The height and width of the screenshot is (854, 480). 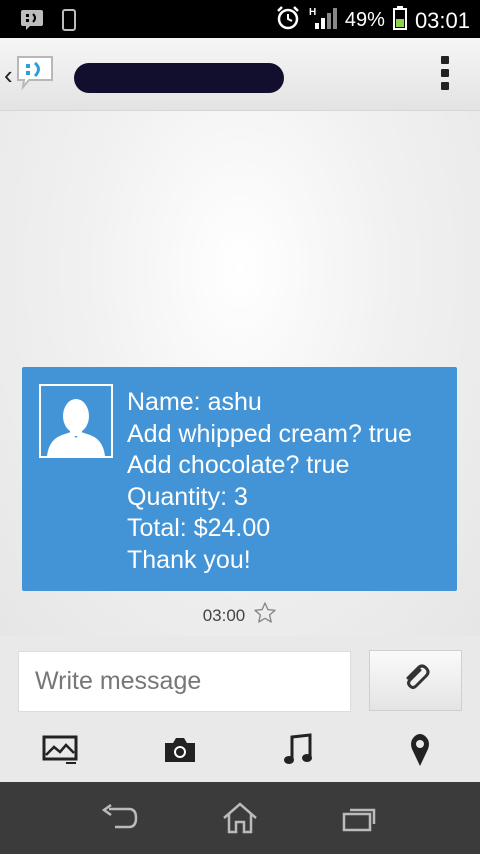 What do you see at coordinates (180, 750) in the screenshot?
I see `camera-icon` at bounding box center [180, 750].